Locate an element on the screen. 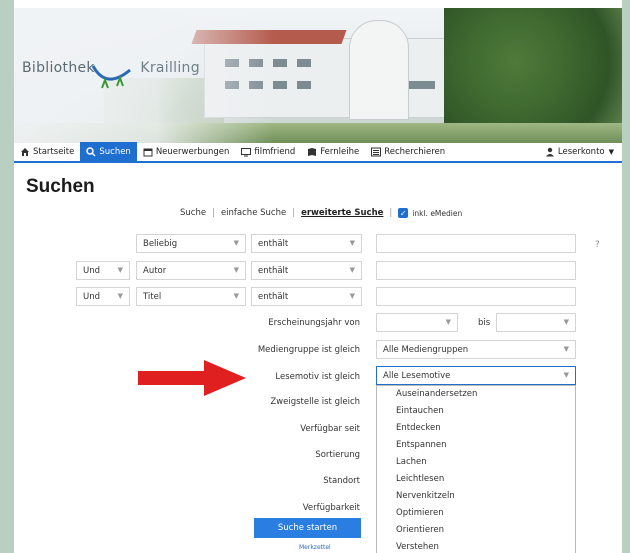 This screenshot has width=630, height=553. label-erscheinungsjahr: Erscheinungsjahr von is located at coordinates (314, 323).